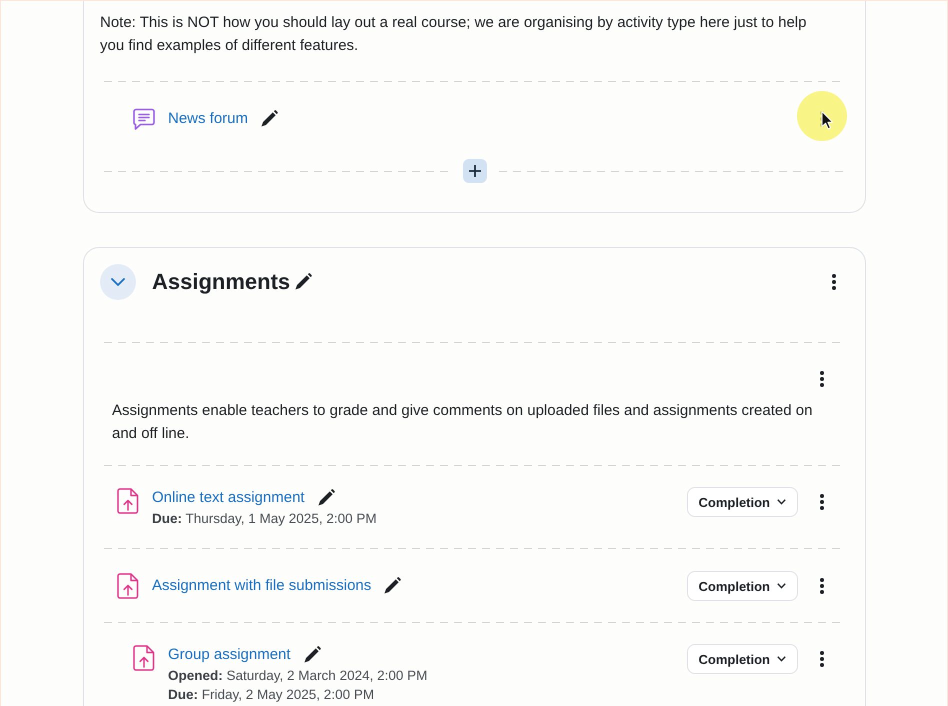 This screenshot has width=948, height=706. What do you see at coordinates (228, 498) in the screenshot?
I see `activity-link: Online text assignment` at bounding box center [228, 498].